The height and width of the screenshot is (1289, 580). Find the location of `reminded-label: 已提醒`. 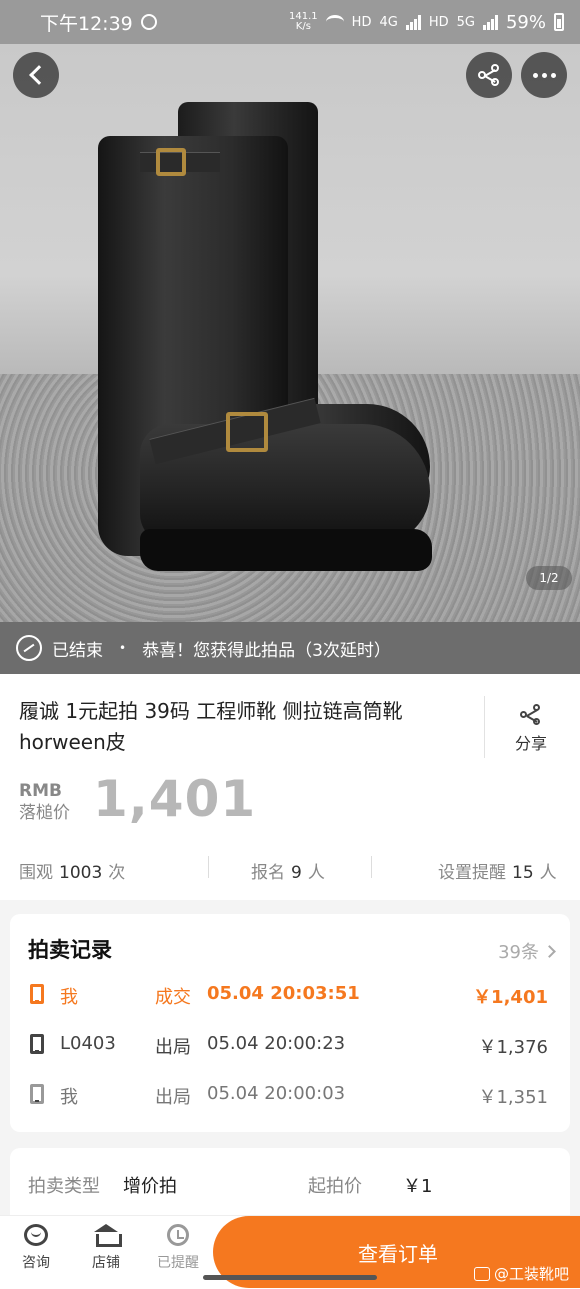

reminded-label: 已提醒 is located at coordinates (178, 1263).